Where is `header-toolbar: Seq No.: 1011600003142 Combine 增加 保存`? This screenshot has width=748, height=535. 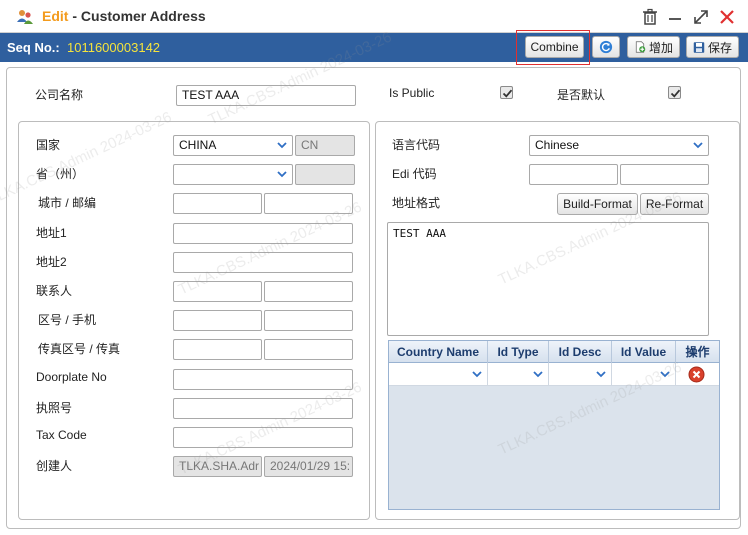 header-toolbar: Seq No.: 1011600003142 Combine 增加 保存 is located at coordinates (374, 47).